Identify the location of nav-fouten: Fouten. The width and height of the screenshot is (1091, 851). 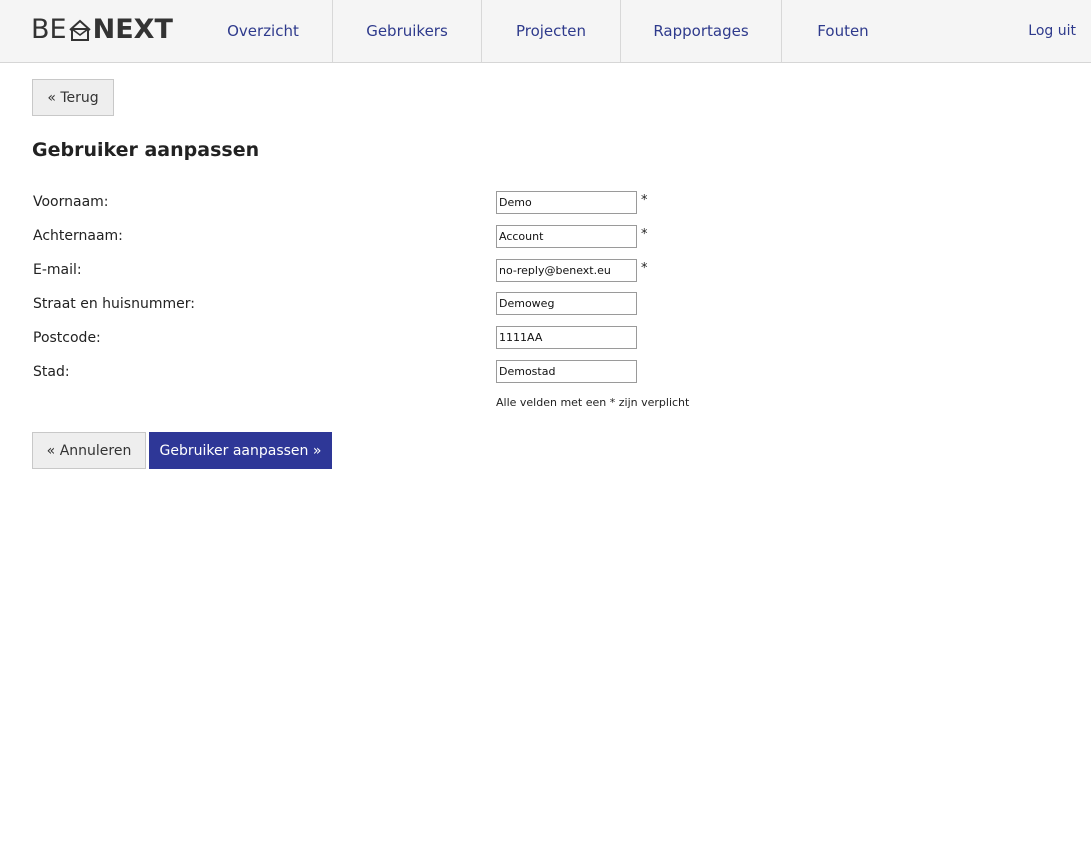
(842, 31).